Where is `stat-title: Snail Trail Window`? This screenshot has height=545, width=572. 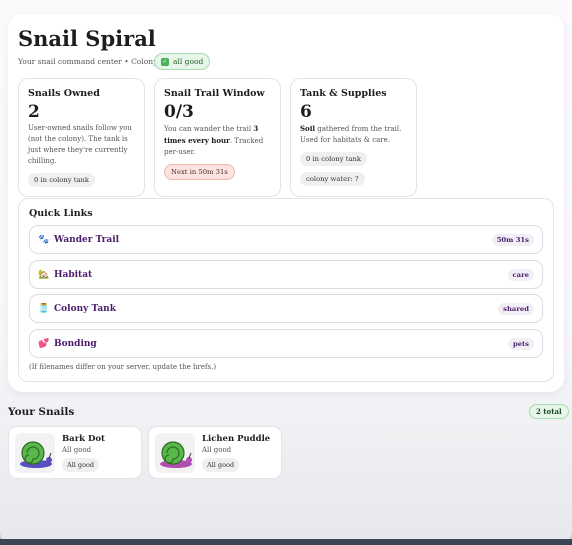 stat-title: Snail Trail Window is located at coordinates (214, 93).